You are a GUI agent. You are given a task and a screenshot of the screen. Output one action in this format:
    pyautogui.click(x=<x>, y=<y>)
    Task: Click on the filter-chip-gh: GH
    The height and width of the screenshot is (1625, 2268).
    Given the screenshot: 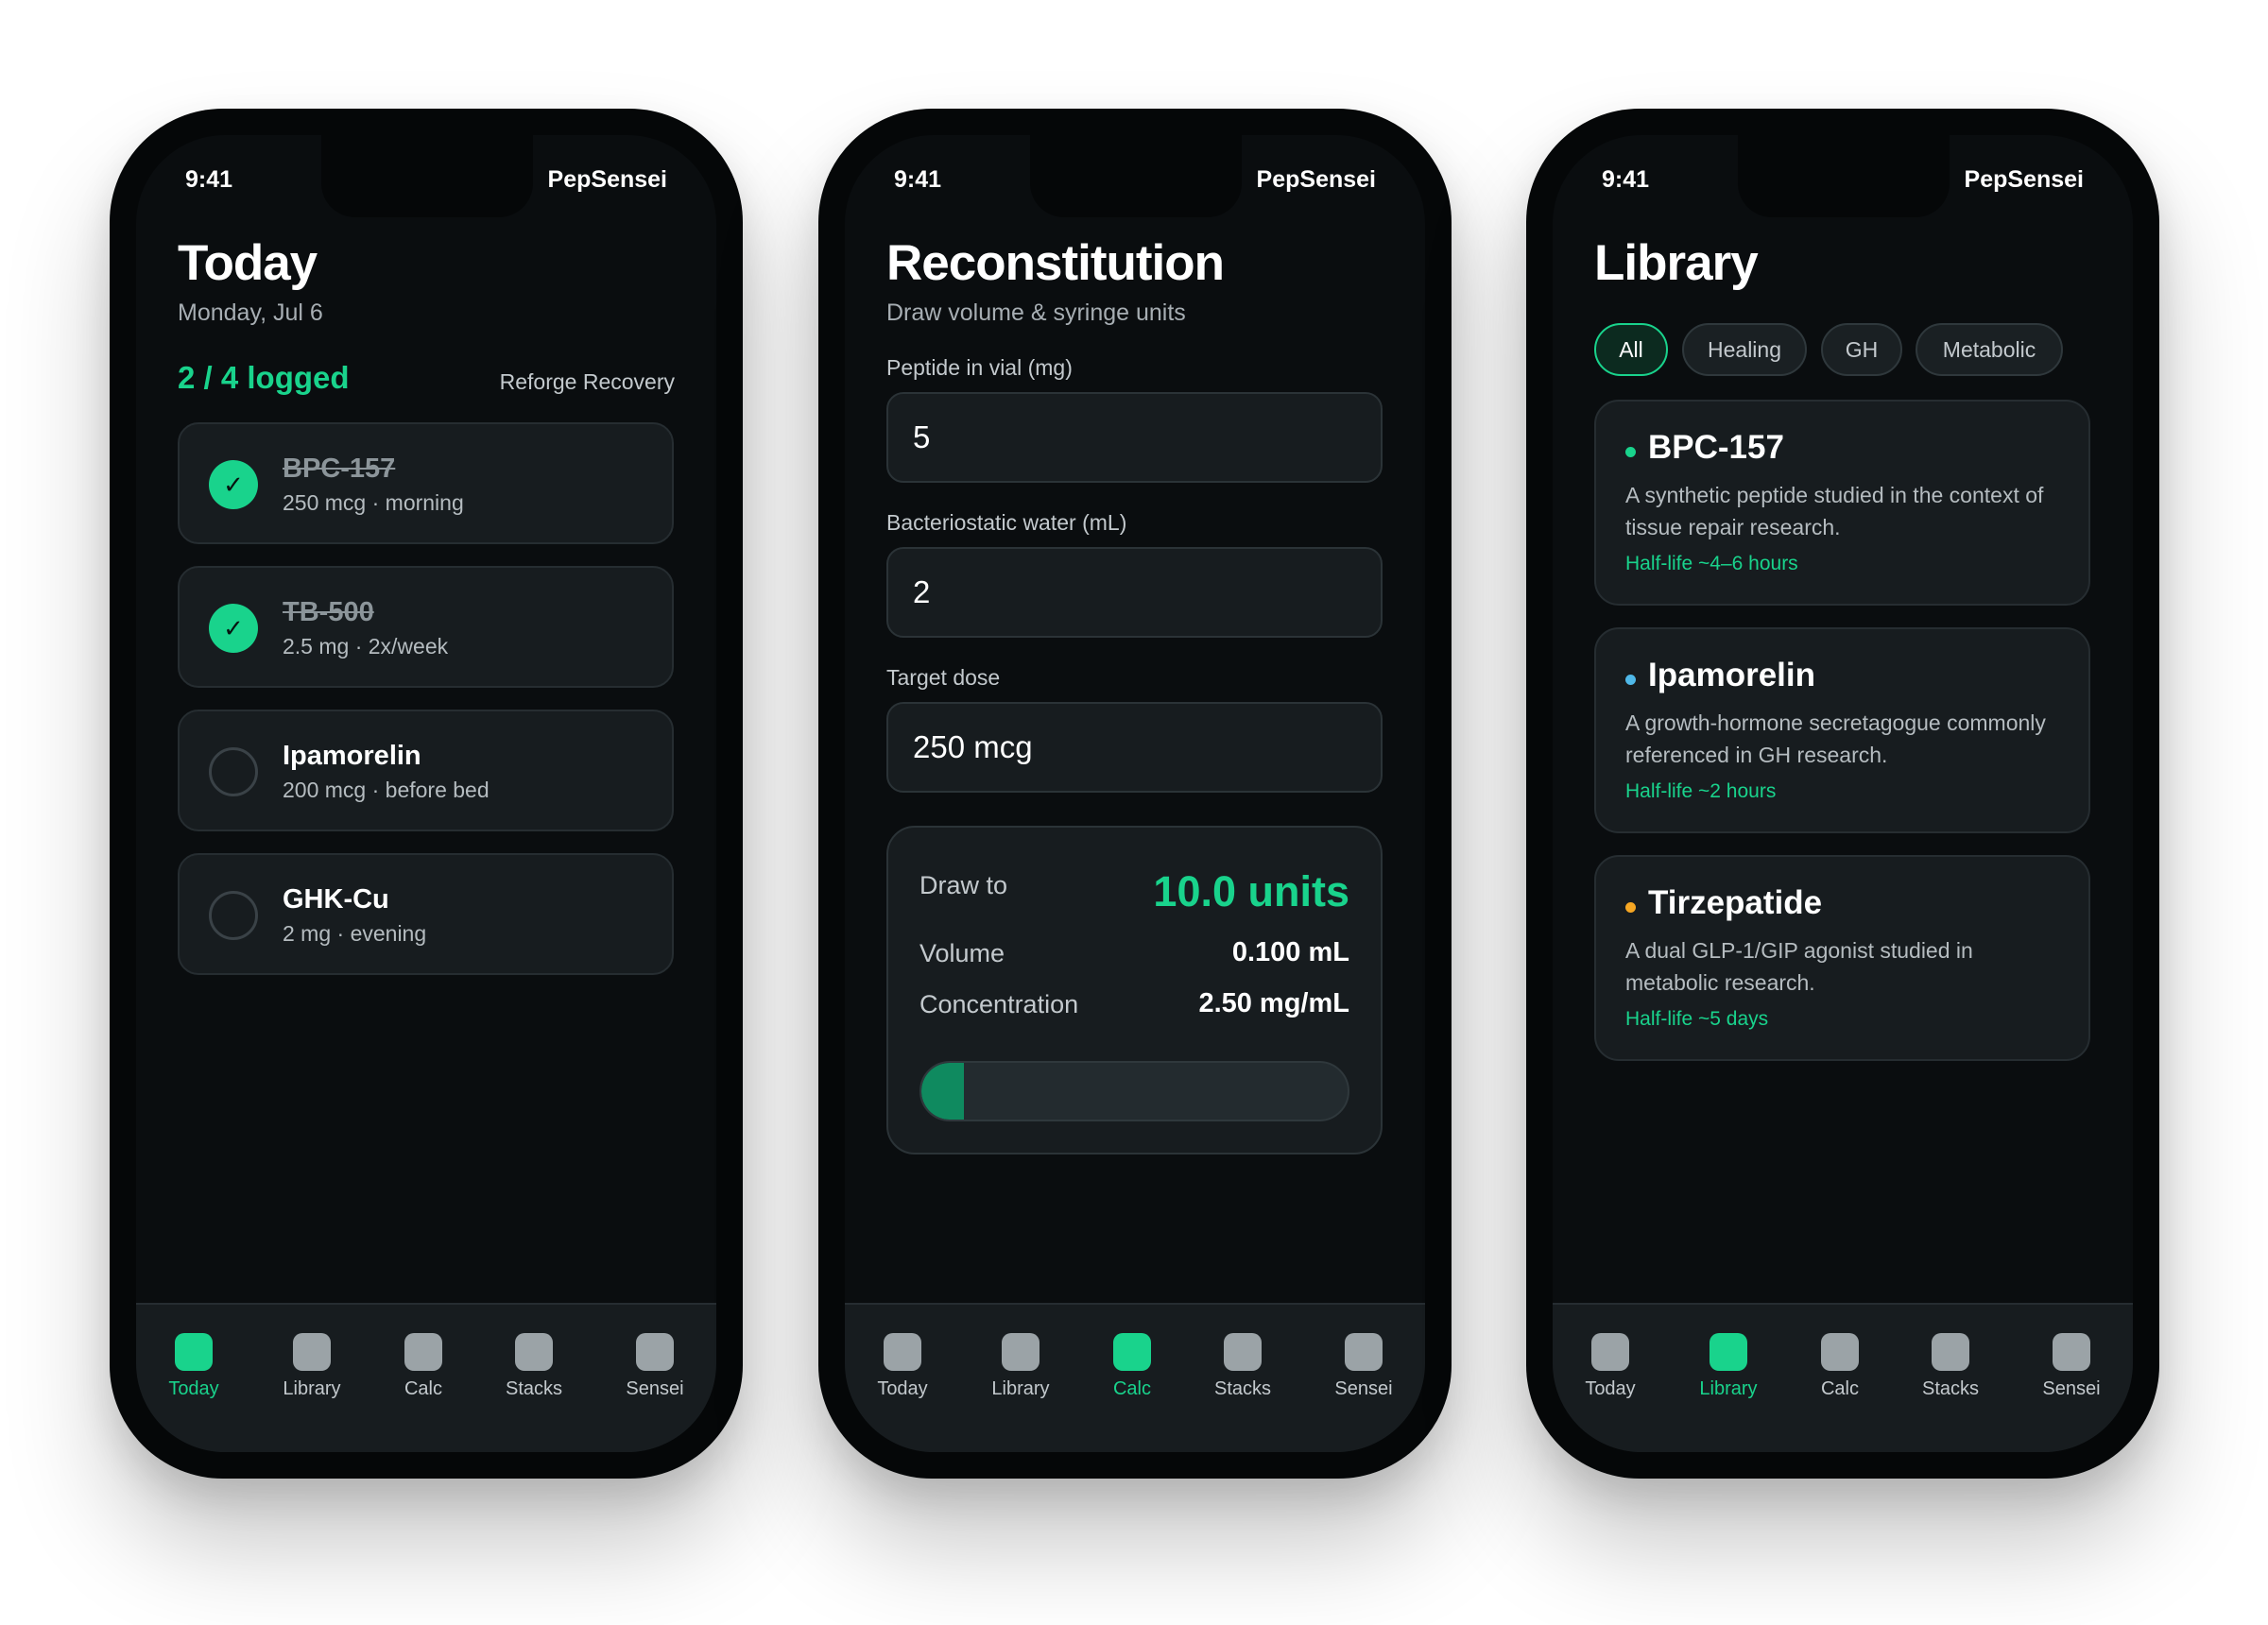 What is the action you would take?
    pyautogui.click(x=1861, y=350)
    